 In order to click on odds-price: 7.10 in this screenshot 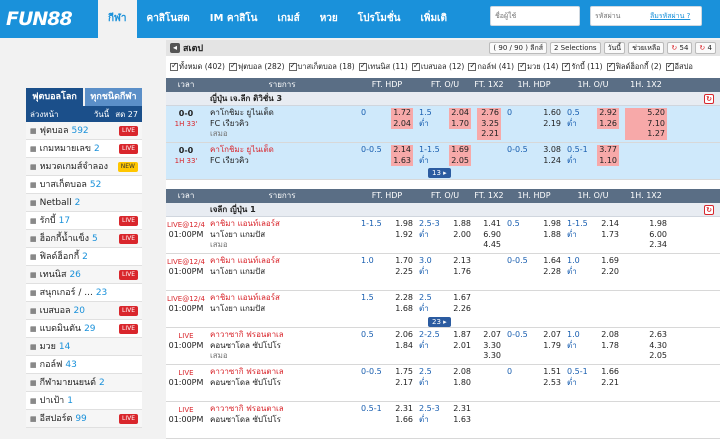, I will do `click(646, 123)`.